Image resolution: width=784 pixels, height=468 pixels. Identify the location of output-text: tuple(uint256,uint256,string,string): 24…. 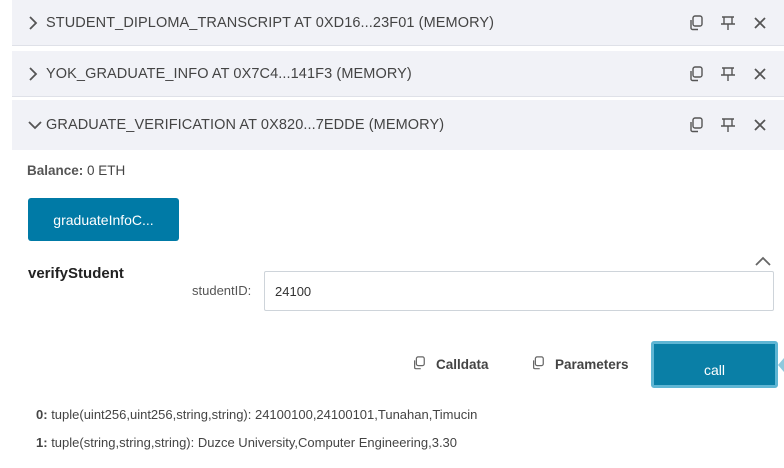
(264, 414).